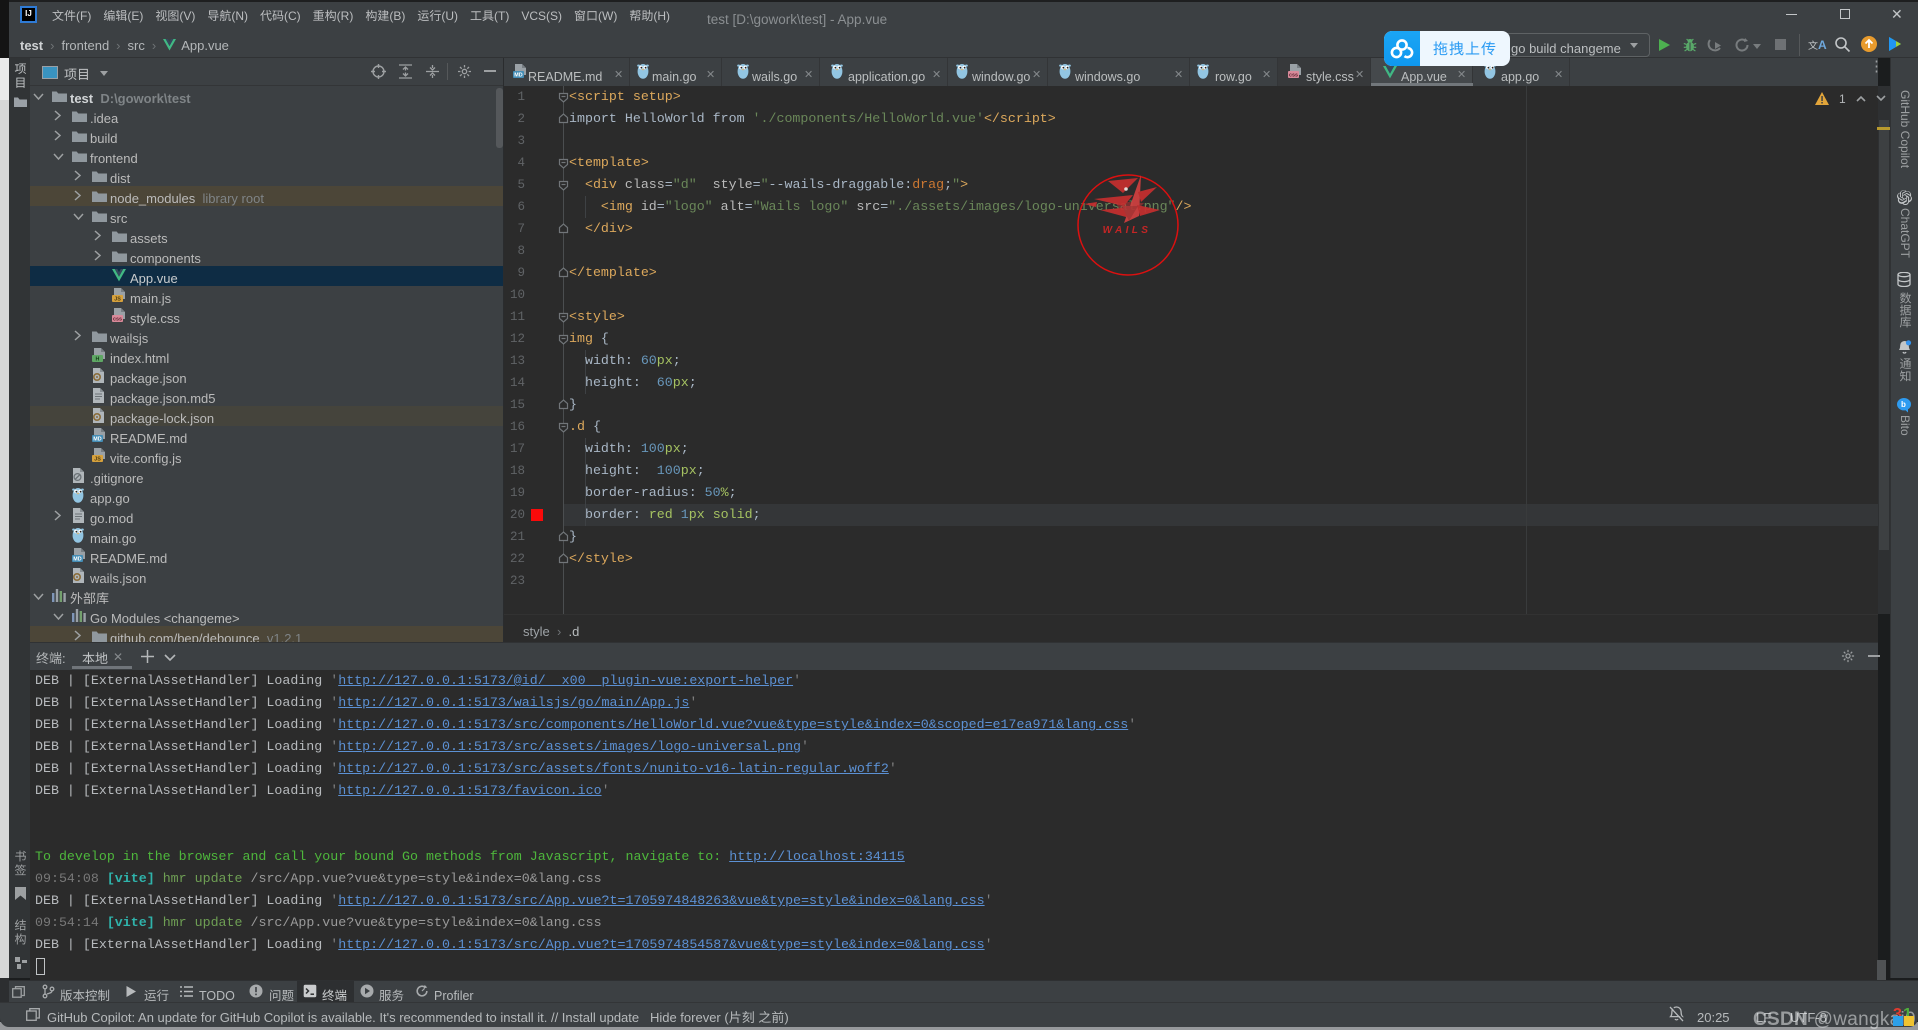 The height and width of the screenshot is (1030, 1918). I want to click on svg-text: WAILS, so click(1127, 230).